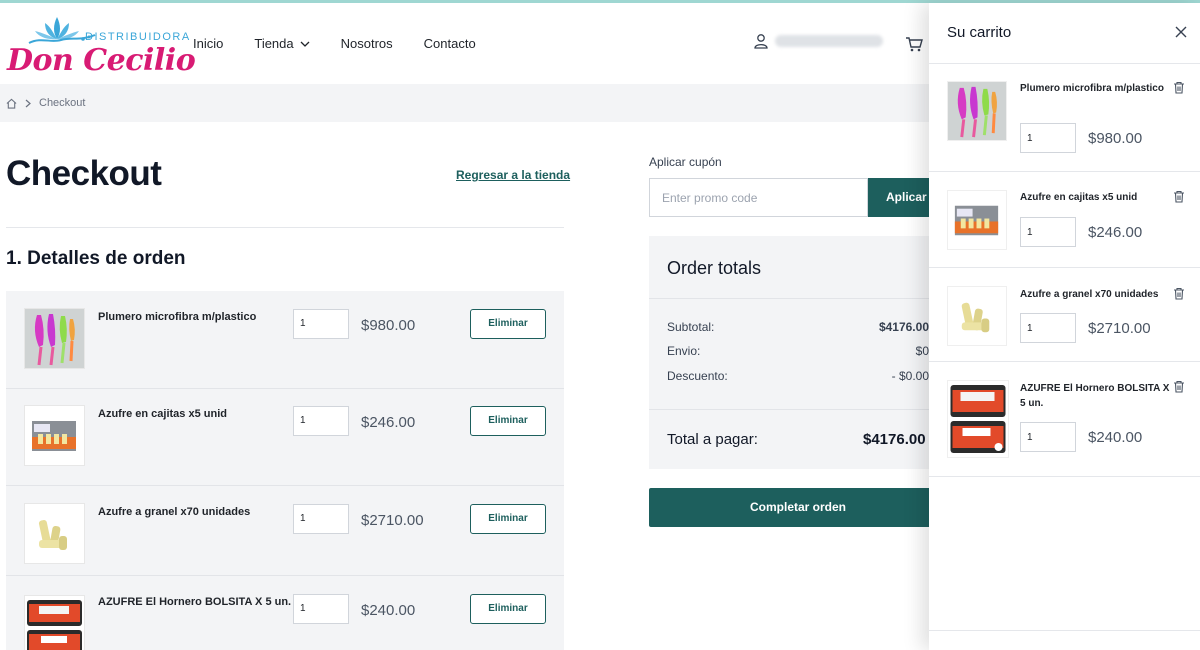 This screenshot has height=650, width=1200. What do you see at coordinates (367, 43) in the screenshot?
I see `nav-nosotros: Nosotros` at bounding box center [367, 43].